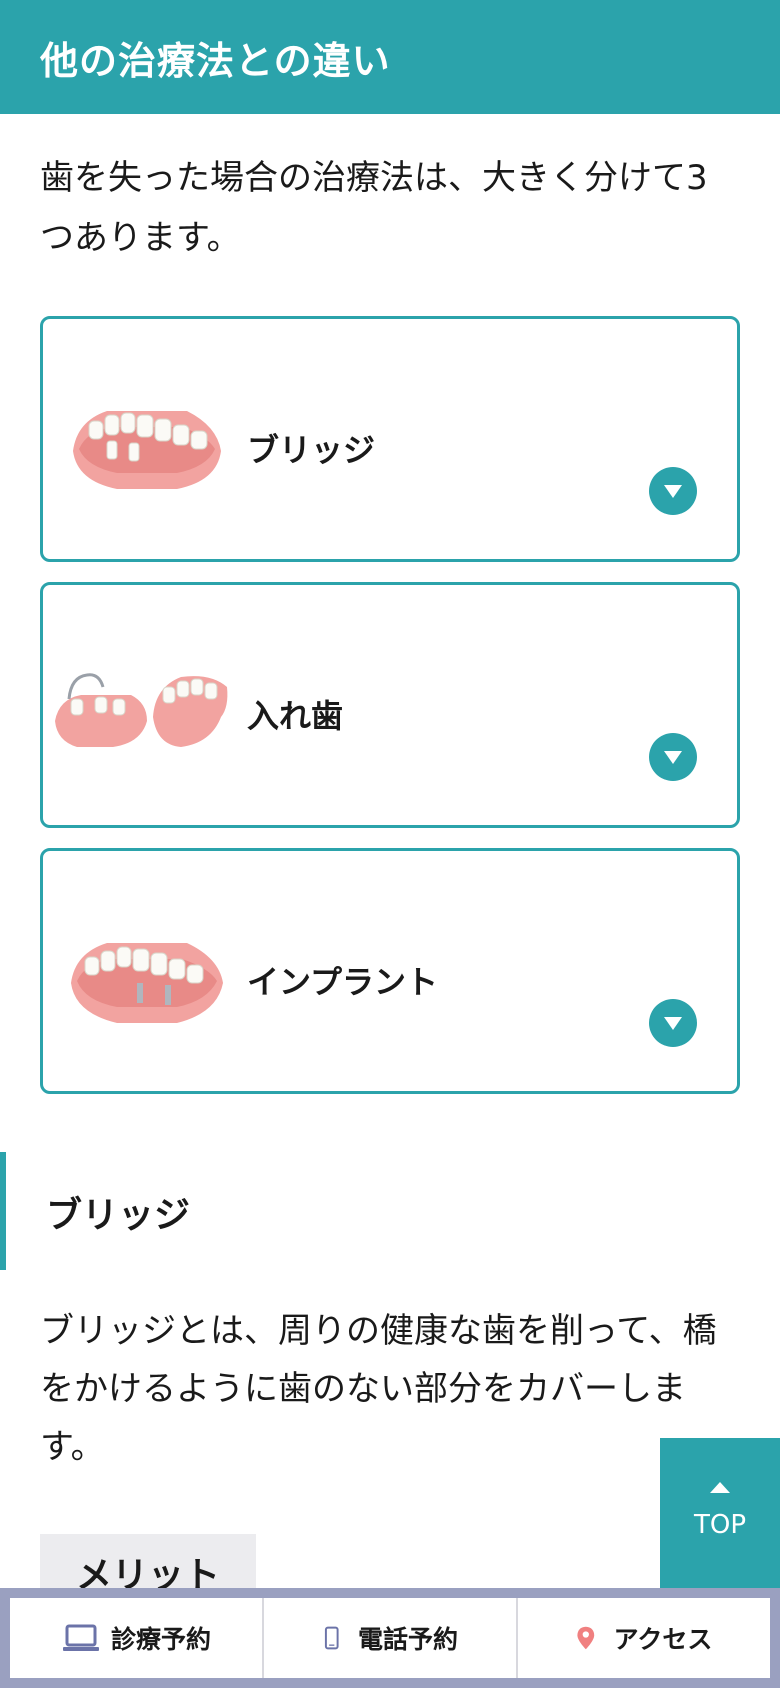 The image size is (780, 1688). I want to click on nav-label: 診療予約, so click(160, 1639).